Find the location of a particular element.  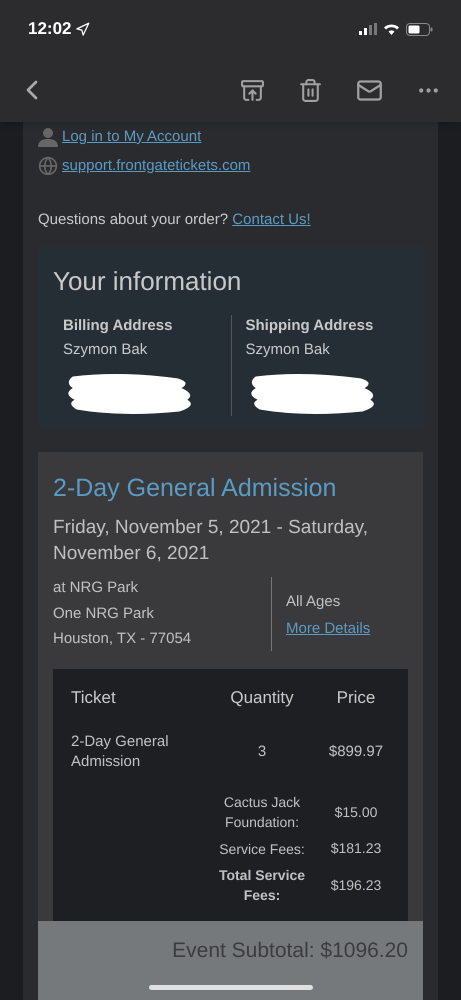

fee-label: Service Fees: is located at coordinates (262, 849).